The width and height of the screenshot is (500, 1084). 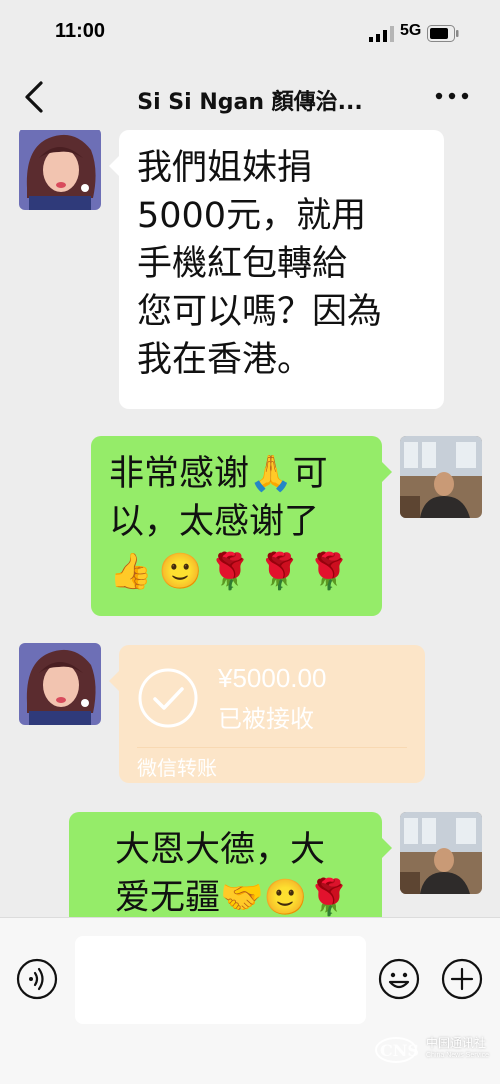 What do you see at coordinates (452, 96) in the screenshot?
I see `more-options-icon` at bounding box center [452, 96].